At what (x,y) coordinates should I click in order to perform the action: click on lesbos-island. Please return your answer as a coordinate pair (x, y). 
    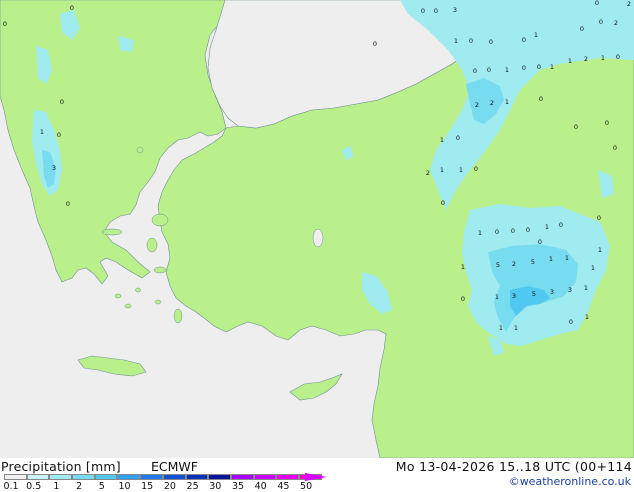
    Looking at the image, I should click on (160, 220).